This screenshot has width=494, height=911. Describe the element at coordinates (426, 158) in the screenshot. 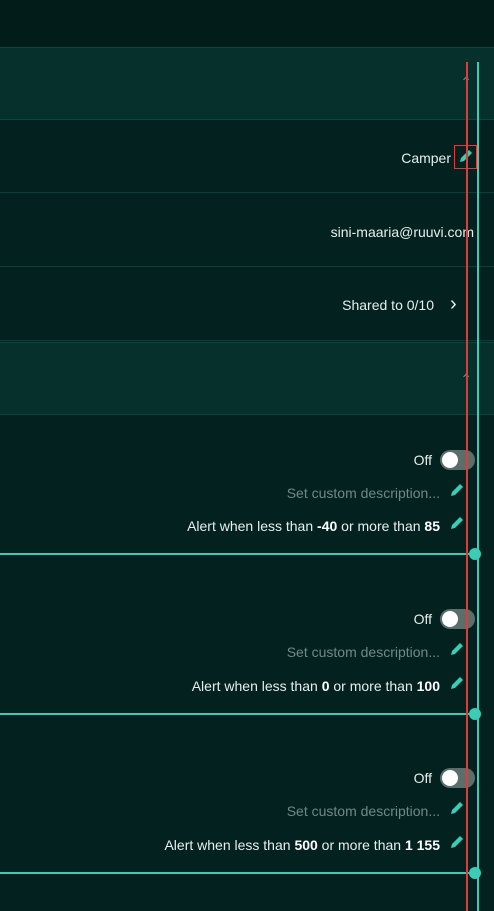

I see `sensor-name-value: Camper` at that location.